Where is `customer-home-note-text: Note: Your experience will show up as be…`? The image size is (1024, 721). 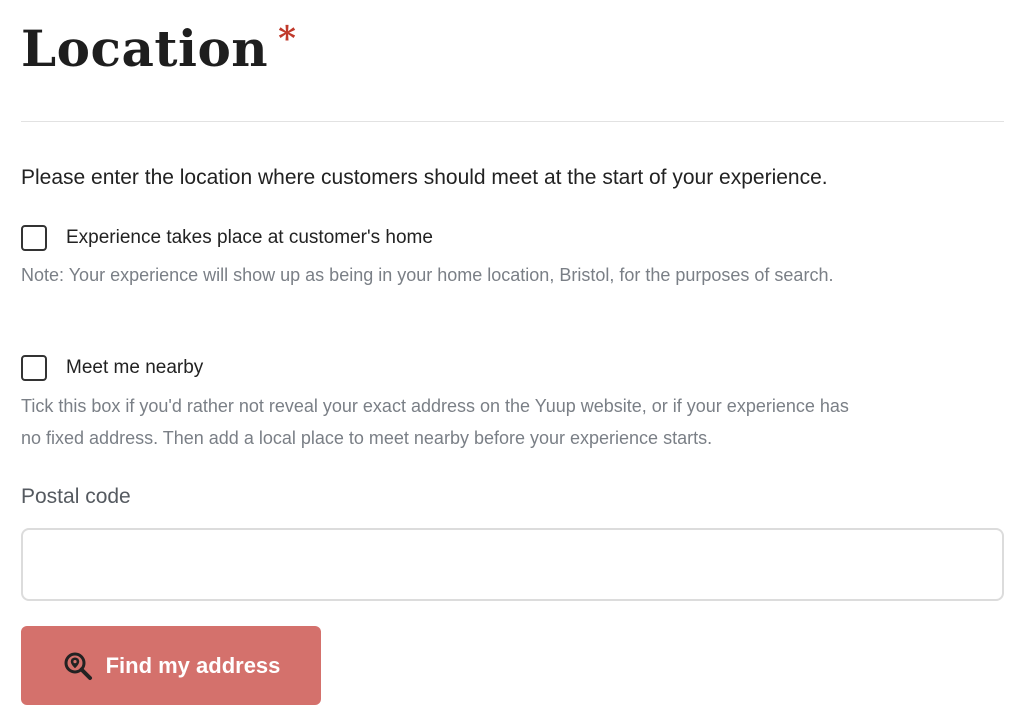 customer-home-note-text: Note: Your experience will show up as be… is located at coordinates (427, 275).